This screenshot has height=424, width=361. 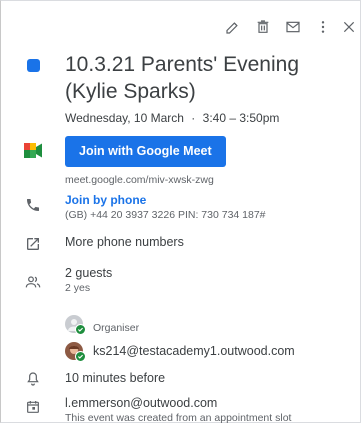 I want to click on bell-icon, so click(x=33, y=381).